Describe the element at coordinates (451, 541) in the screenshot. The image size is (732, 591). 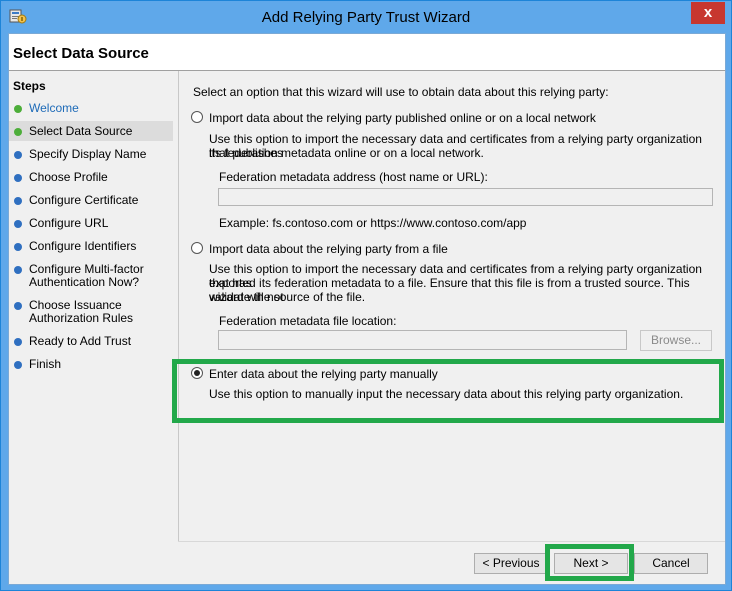
I see `footer-divider` at that location.